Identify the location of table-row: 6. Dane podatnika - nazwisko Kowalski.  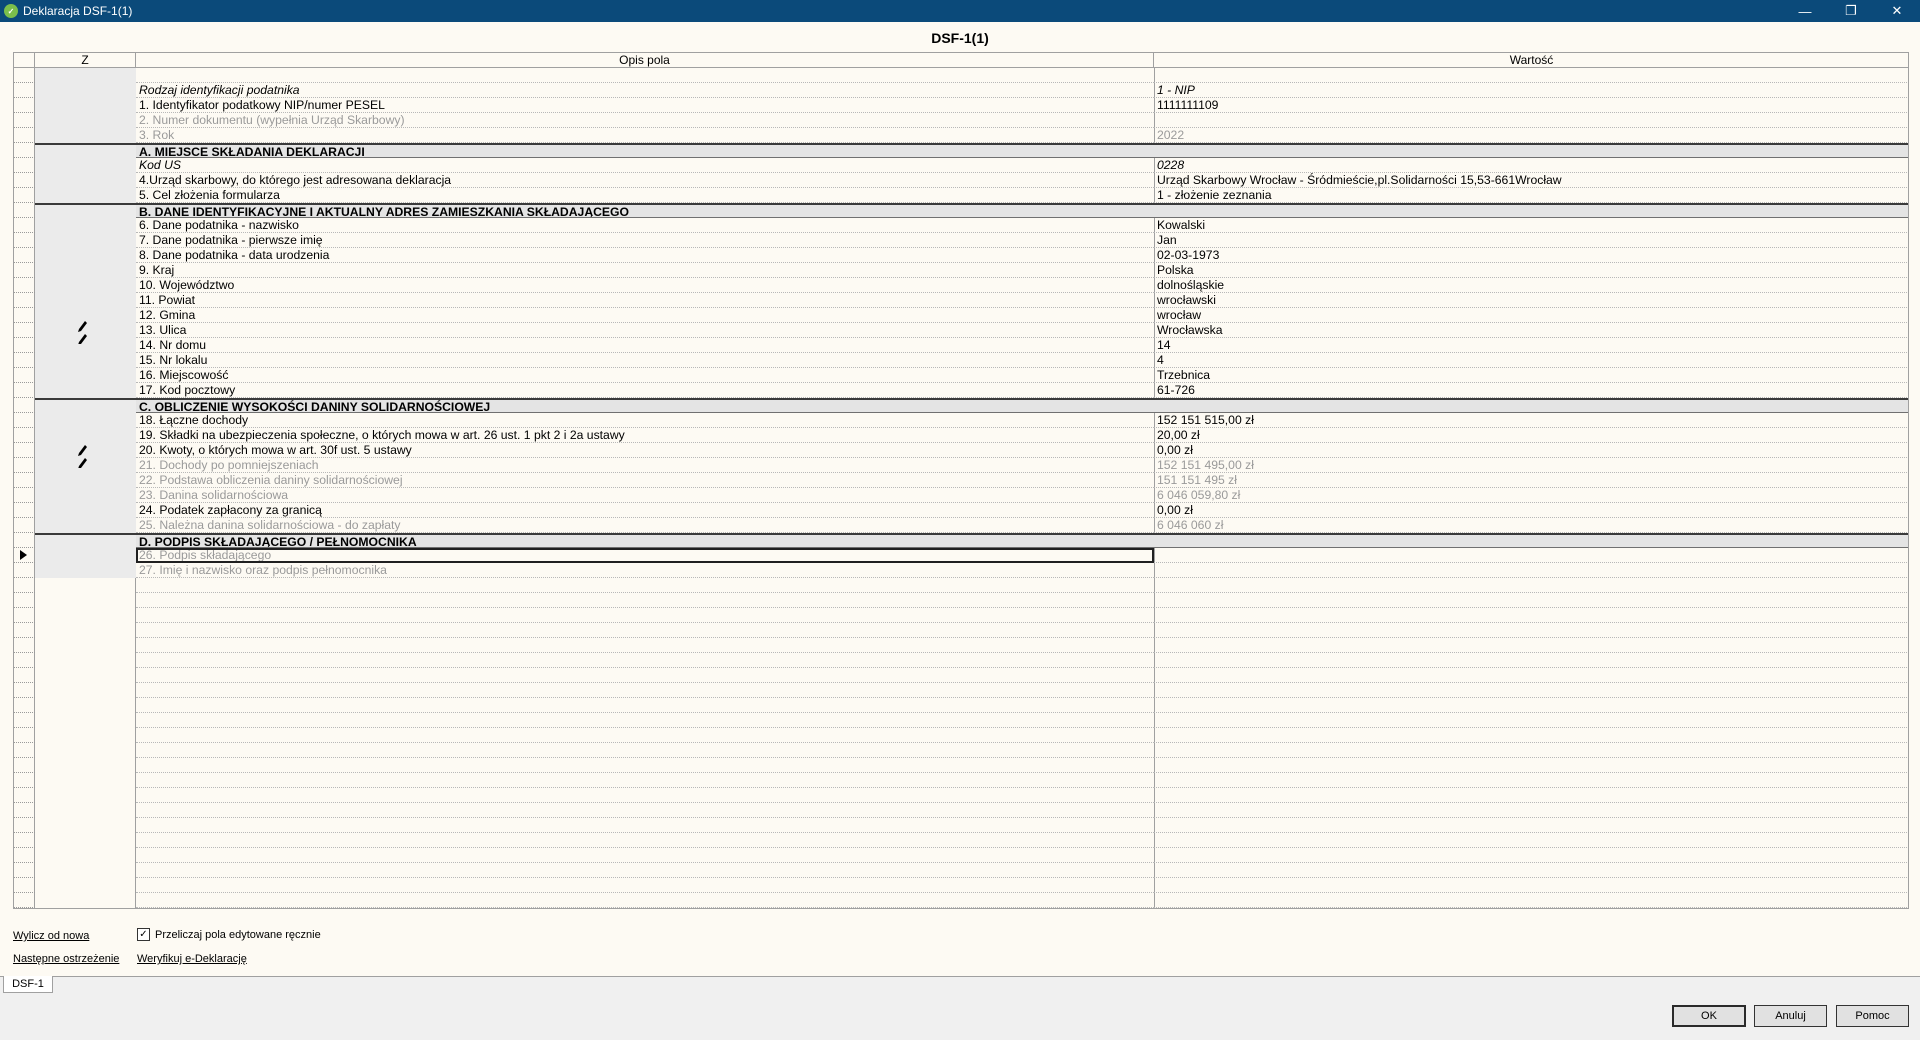
(961, 225).